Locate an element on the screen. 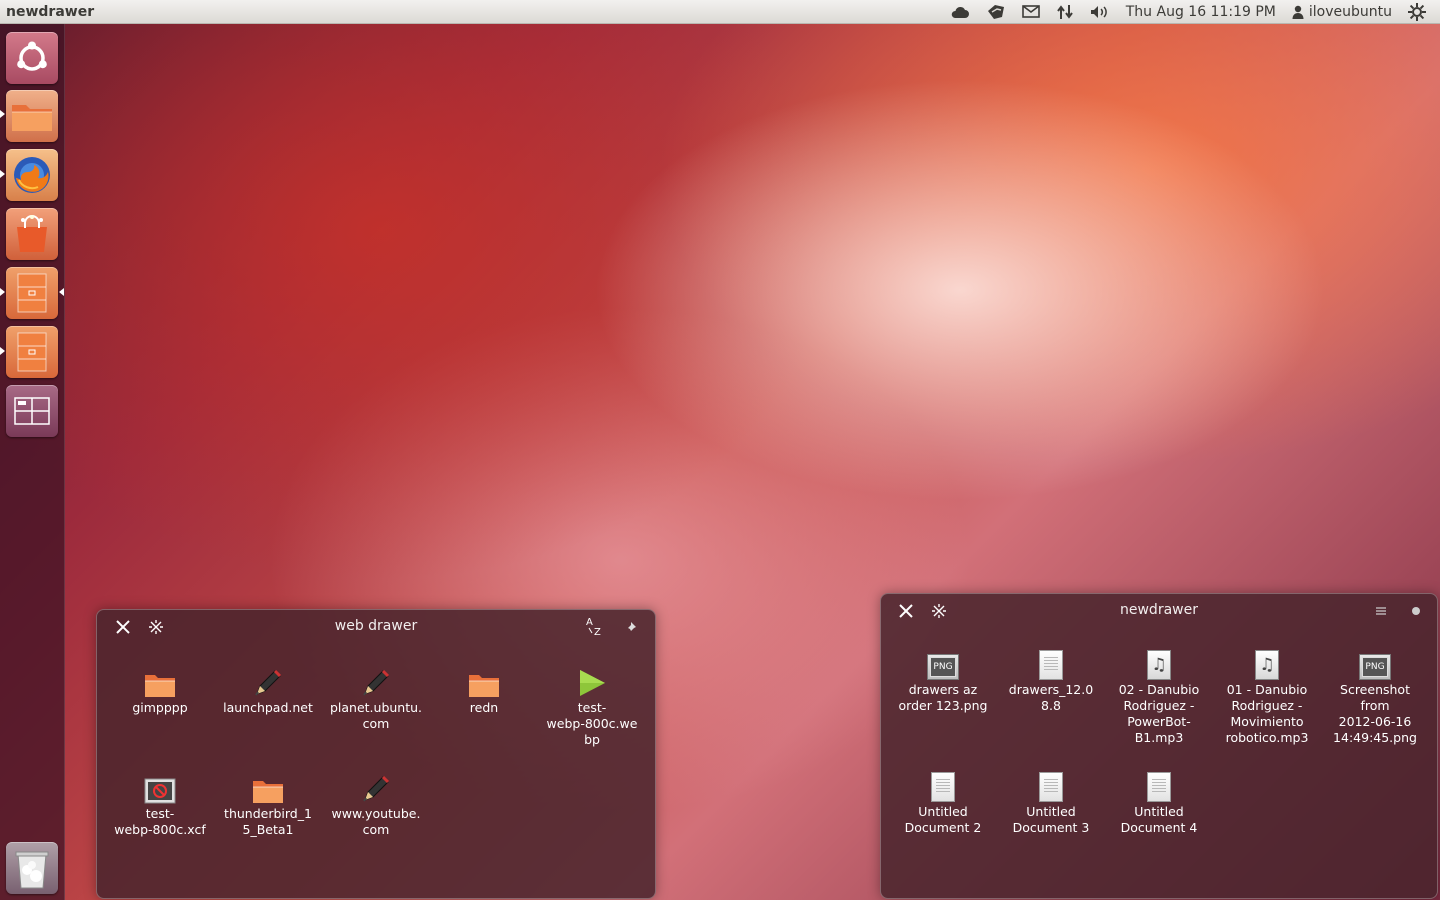 This screenshot has width=1440, height=900. drawer-item: planet.ubuntu. com is located at coordinates (376, 697).